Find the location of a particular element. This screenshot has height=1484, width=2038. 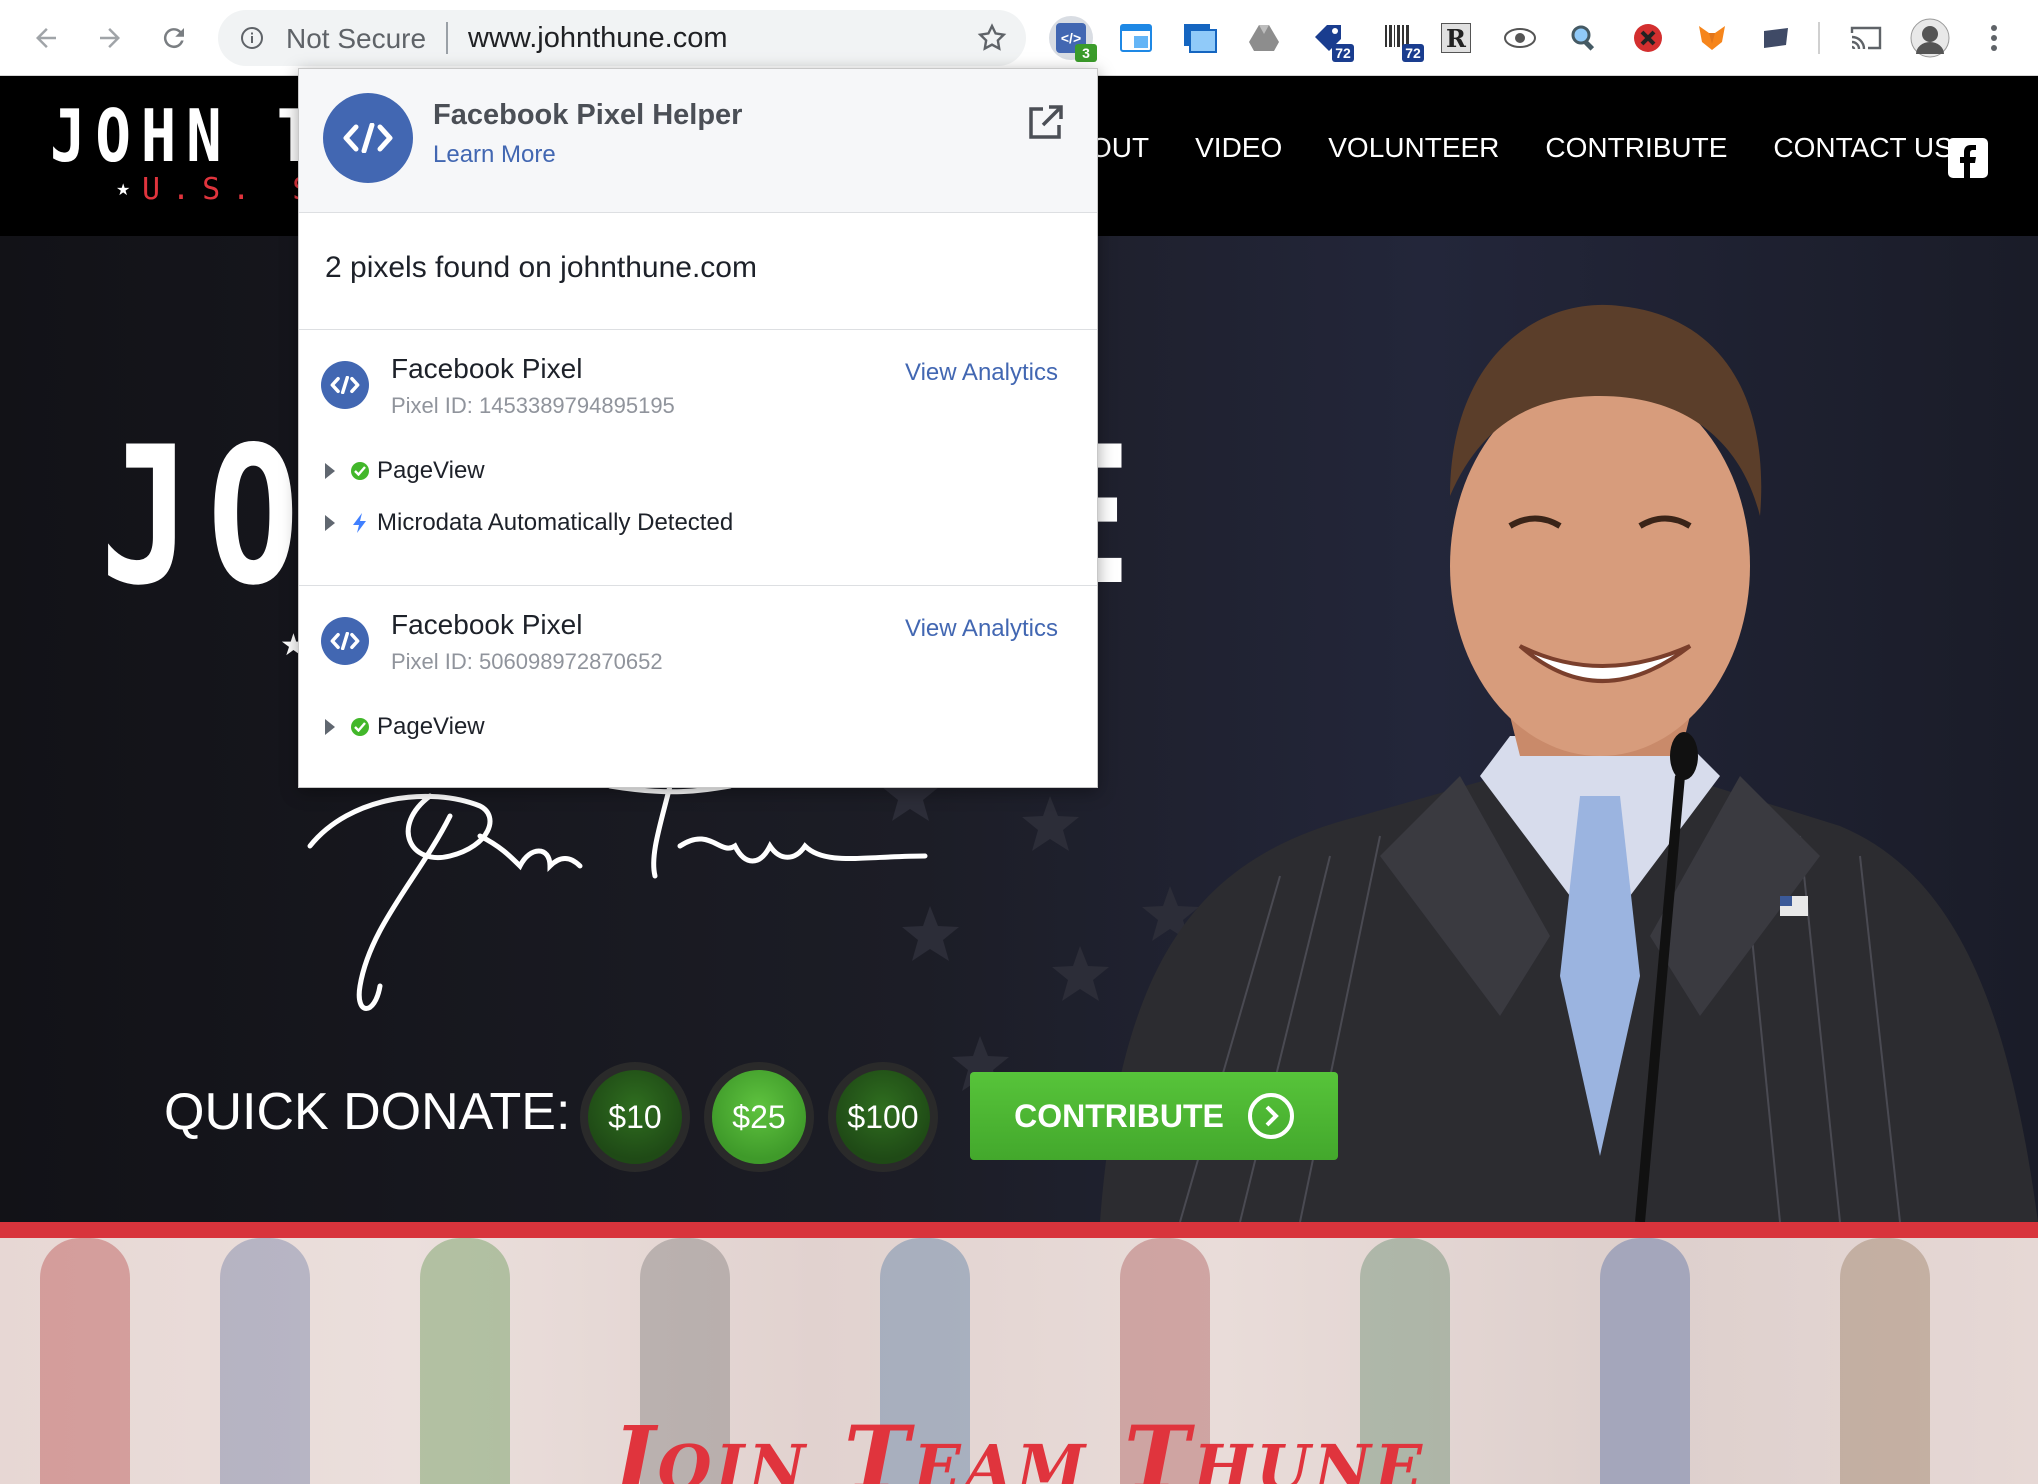

blocked-extension is located at coordinates (1648, 38).